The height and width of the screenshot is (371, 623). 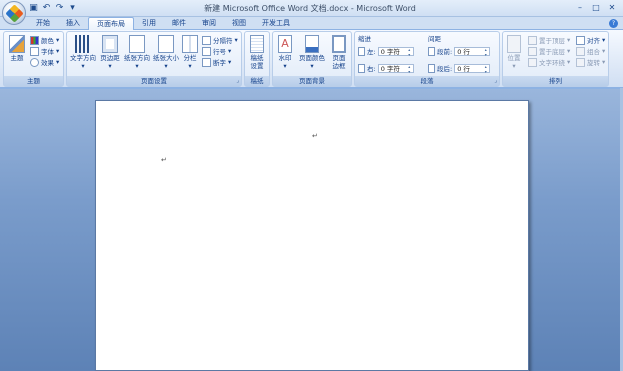 I want to click on tab-developer: 开发工具, so click(x=276, y=23).